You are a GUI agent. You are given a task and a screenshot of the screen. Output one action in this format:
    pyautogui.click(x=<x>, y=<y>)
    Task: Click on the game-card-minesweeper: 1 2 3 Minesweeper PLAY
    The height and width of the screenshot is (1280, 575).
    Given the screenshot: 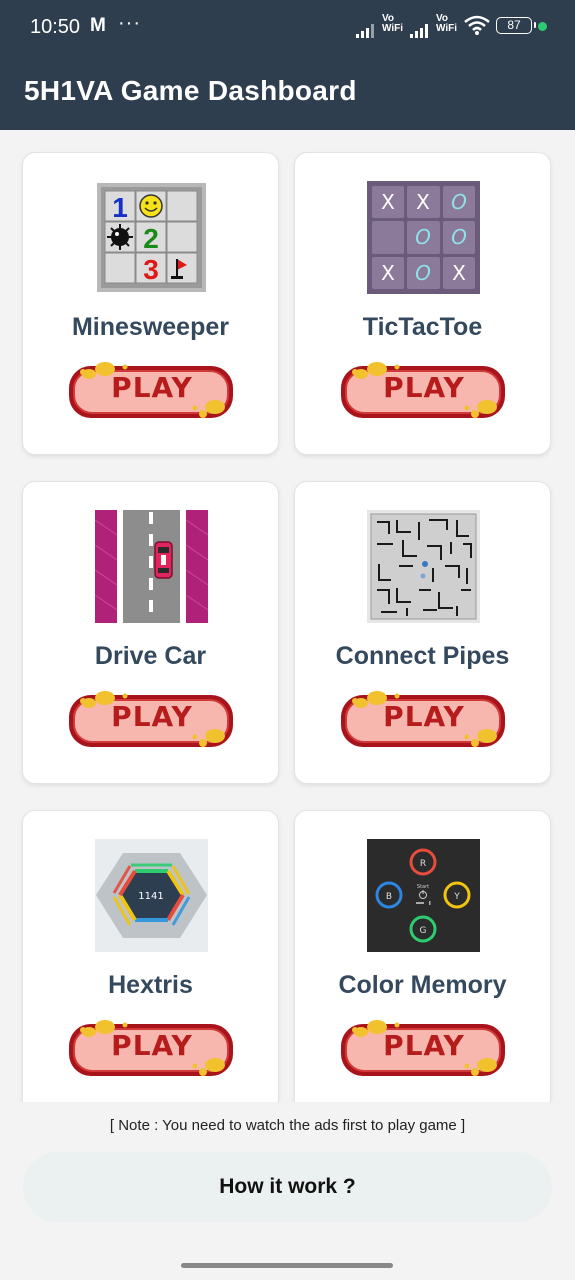 What is the action you would take?
    pyautogui.click(x=150, y=303)
    